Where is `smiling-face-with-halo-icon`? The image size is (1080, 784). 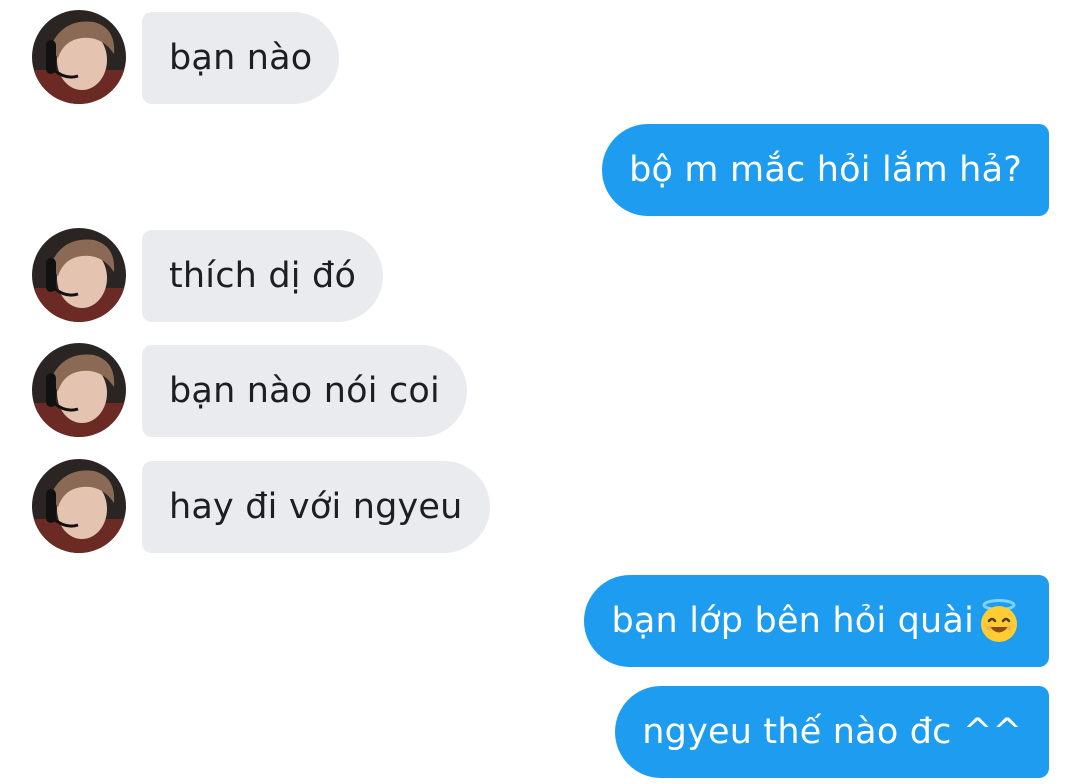
smiling-face-with-halo-icon is located at coordinates (999, 620).